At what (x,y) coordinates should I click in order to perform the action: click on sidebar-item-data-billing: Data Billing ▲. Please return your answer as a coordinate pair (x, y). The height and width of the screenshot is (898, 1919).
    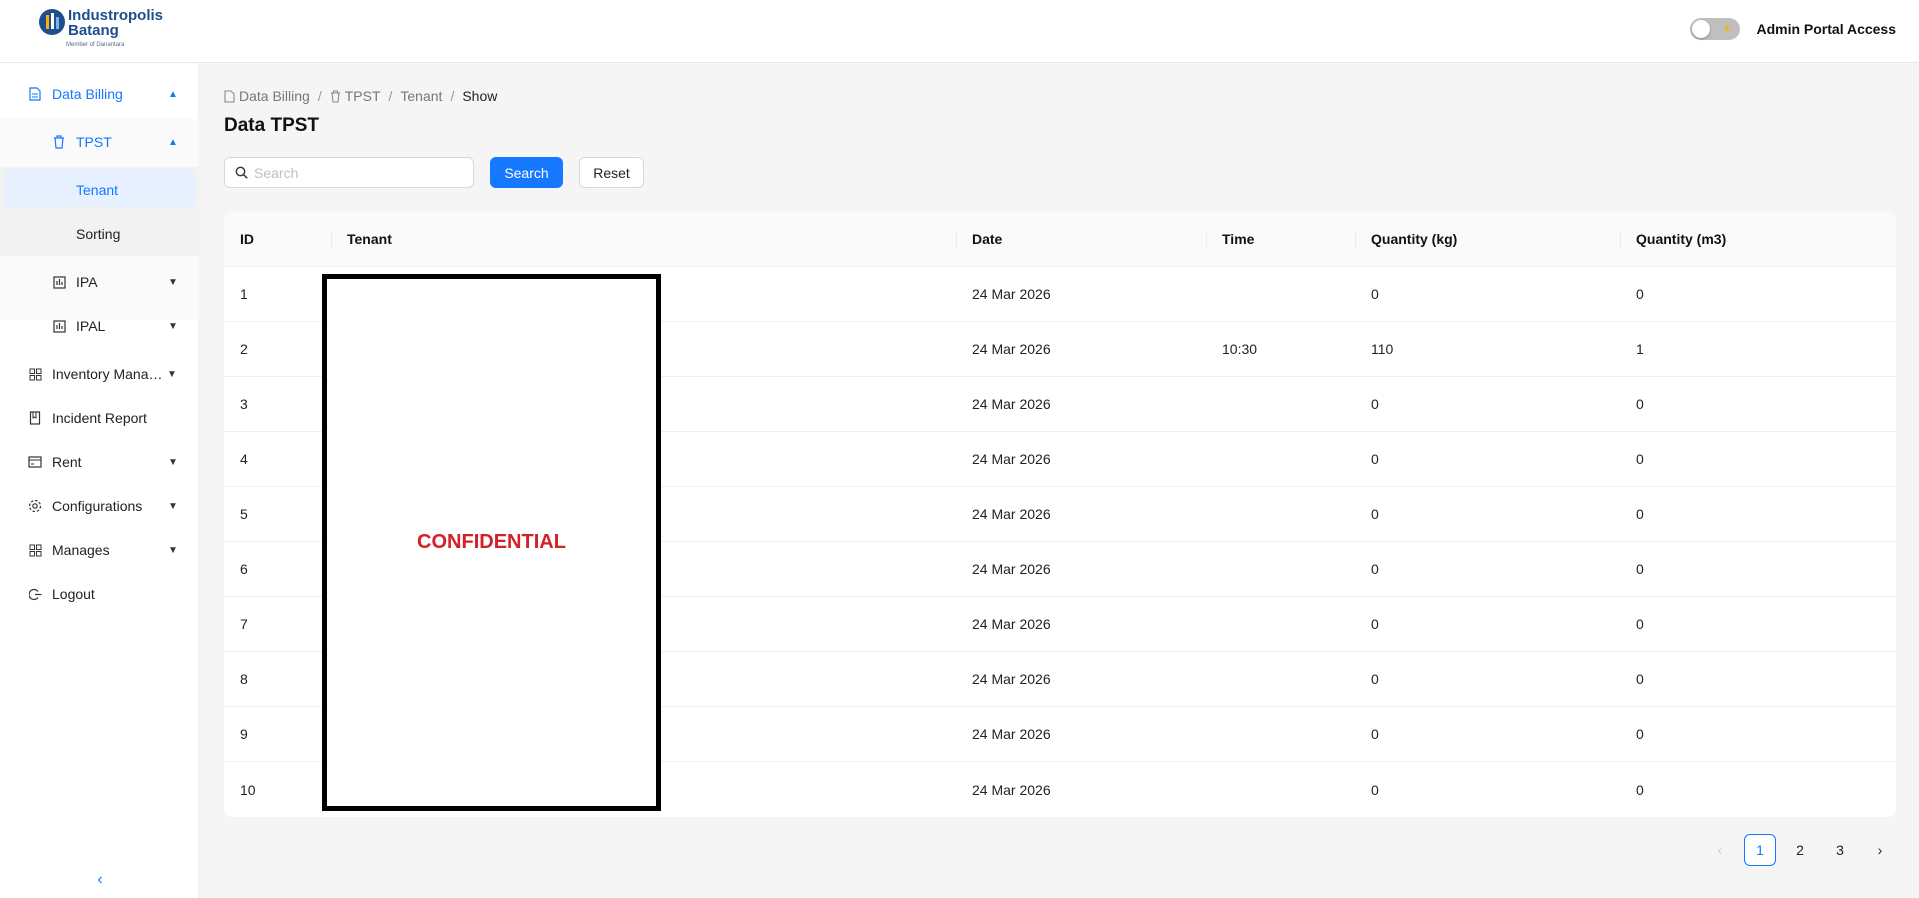
    Looking at the image, I should click on (99, 94).